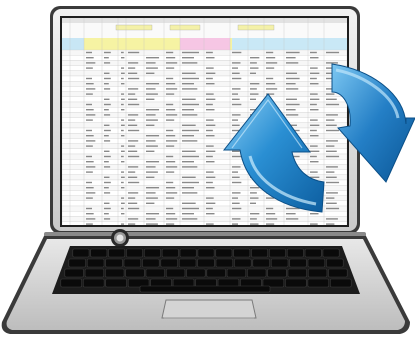 The height and width of the screenshot is (348, 415). Describe the element at coordinates (204, 94) in the screenshot. I see `table-row` at that location.